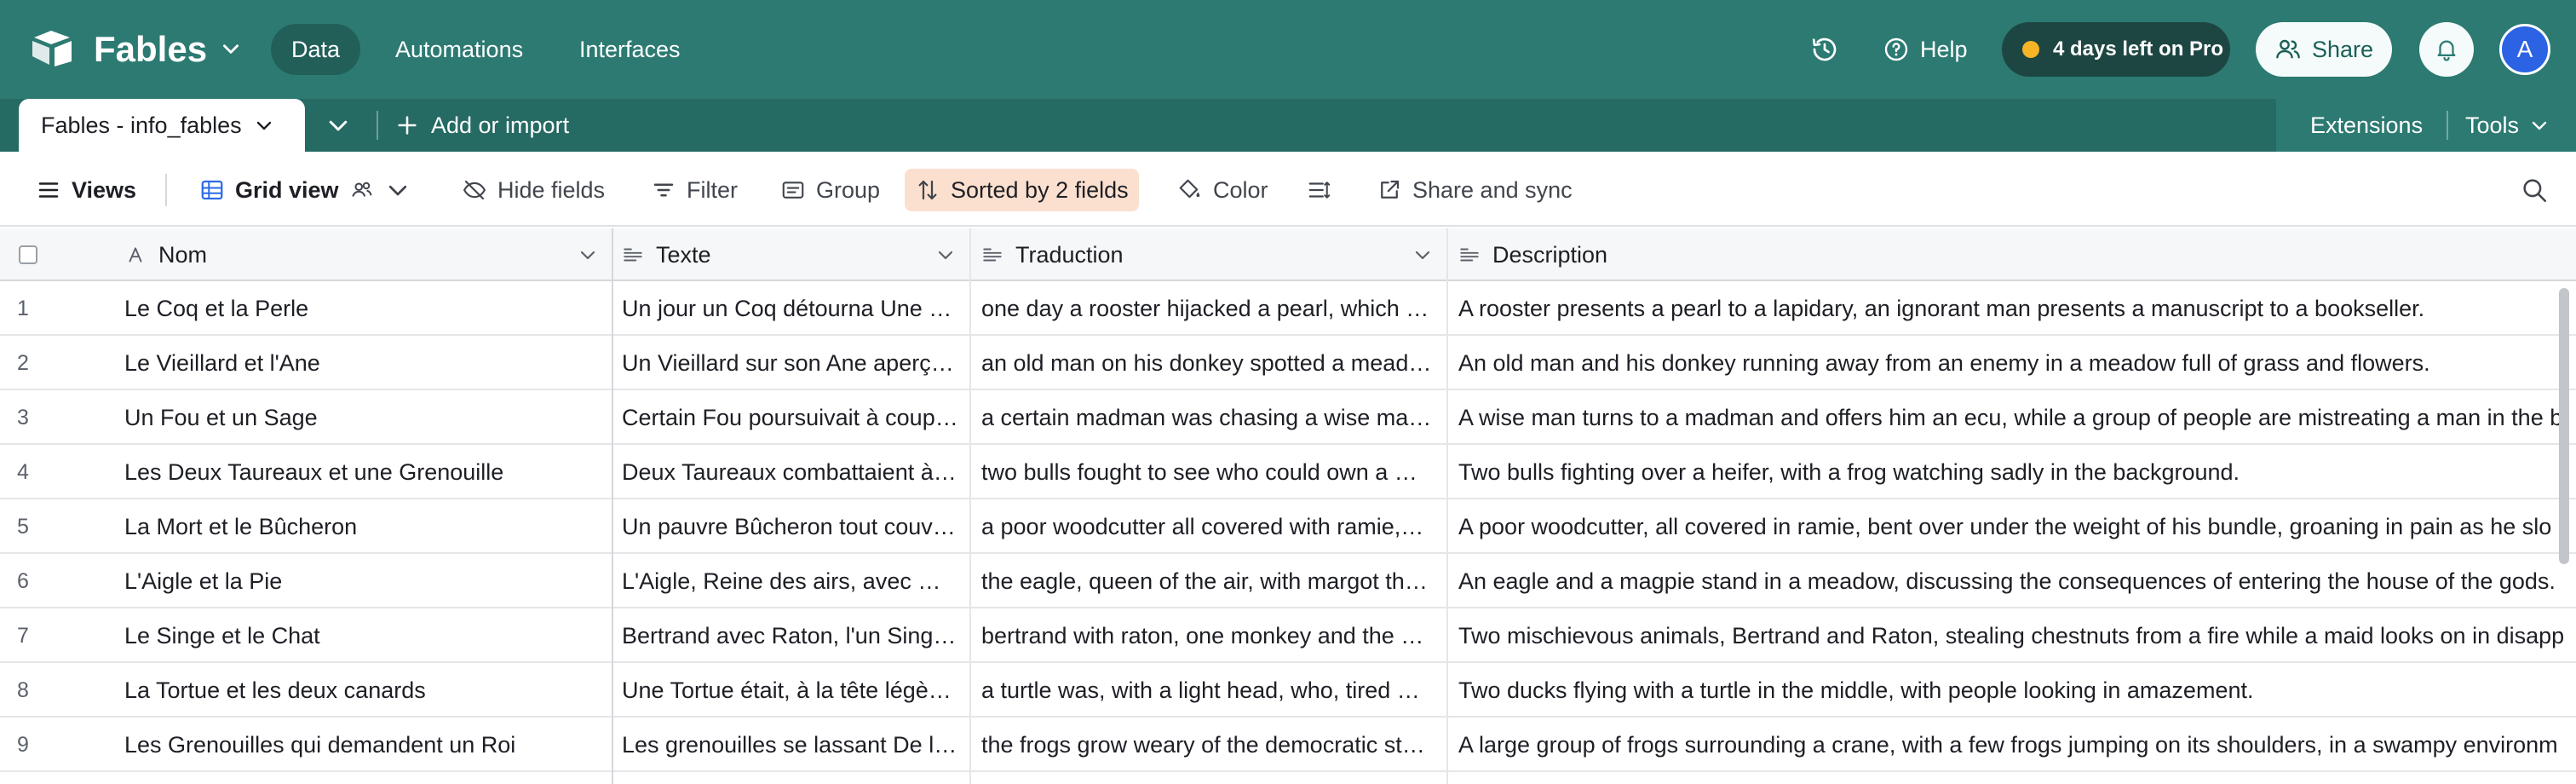  What do you see at coordinates (2508, 126) in the screenshot?
I see `tools-button: Tools` at bounding box center [2508, 126].